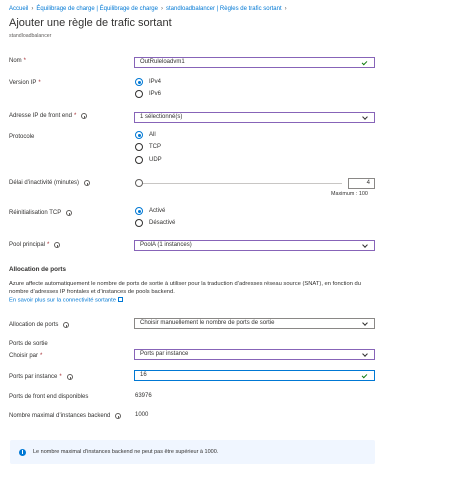 The height and width of the screenshot is (494, 474). Describe the element at coordinates (155, 147) in the screenshot. I see `radio-protocol-tcp-label: TCP` at that location.